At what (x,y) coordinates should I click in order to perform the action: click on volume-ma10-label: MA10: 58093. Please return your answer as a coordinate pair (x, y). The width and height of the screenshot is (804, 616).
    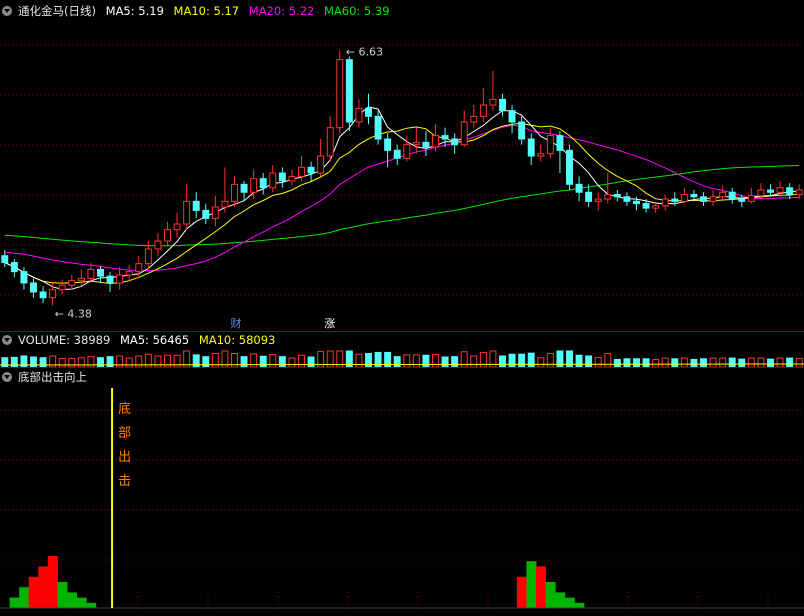
    Looking at the image, I should click on (237, 340).